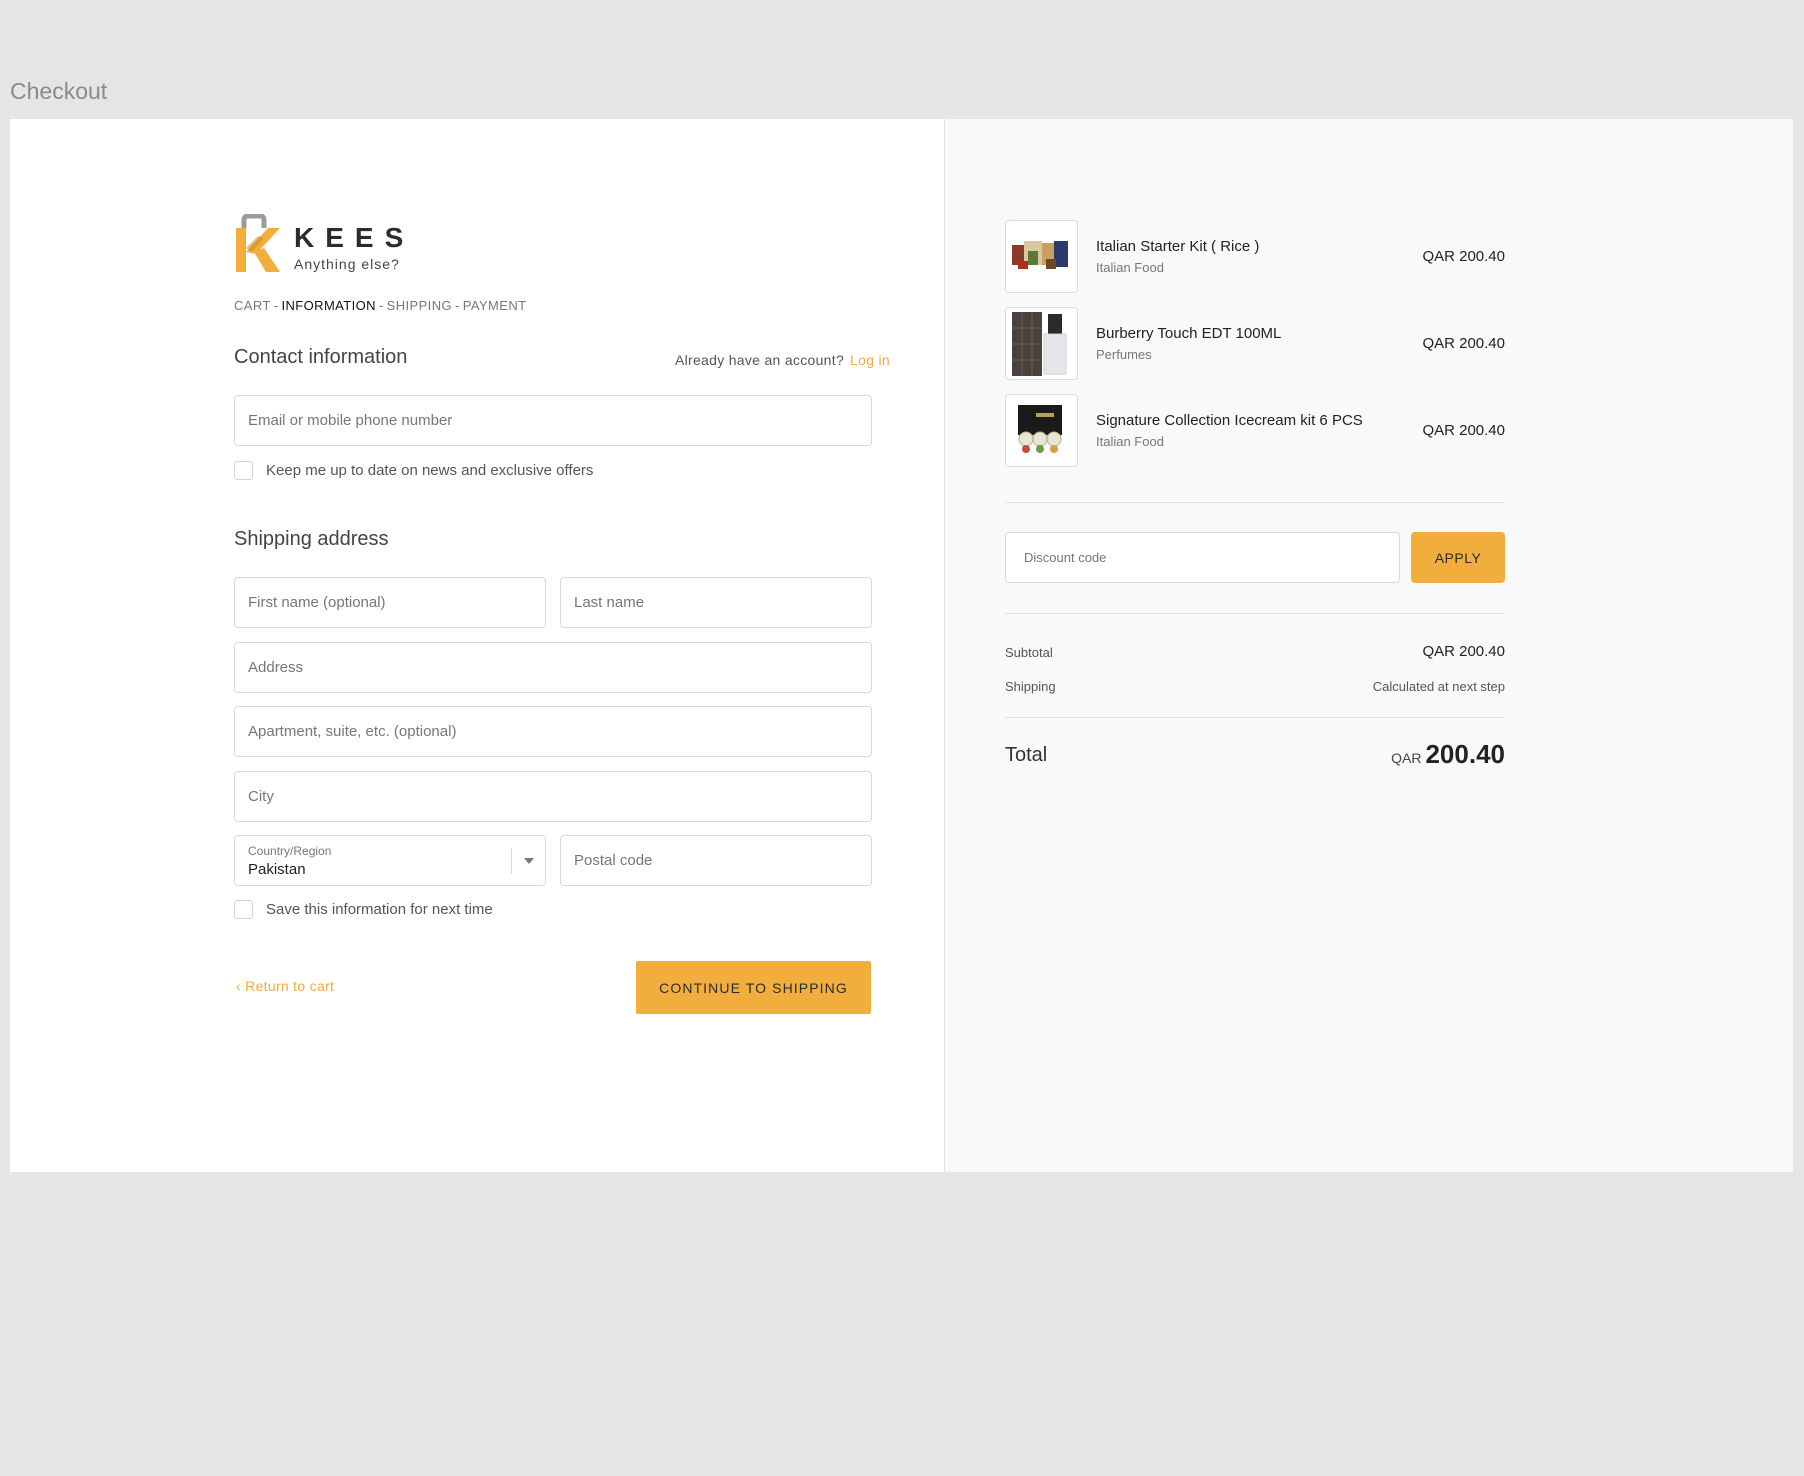 The width and height of the screenshot is (1804, 1476). I want to click on last-name-field, so click(716, 602).